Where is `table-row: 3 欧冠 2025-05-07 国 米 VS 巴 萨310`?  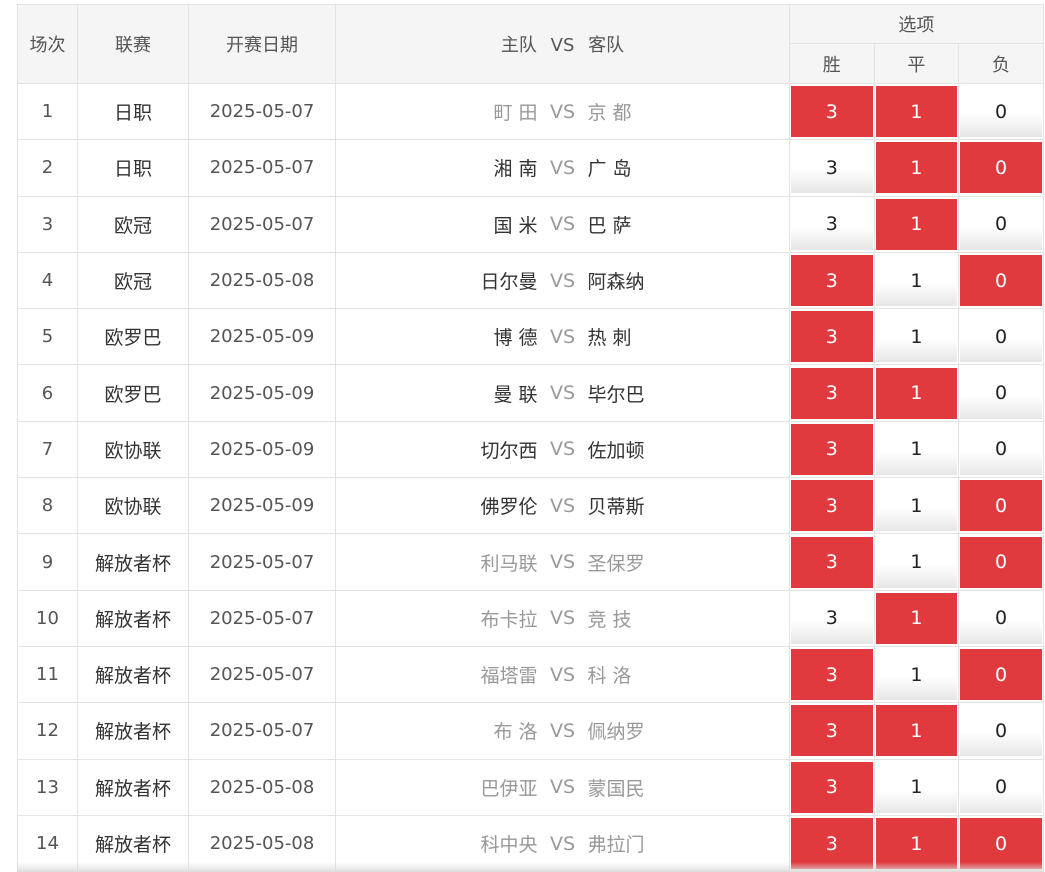
table-row: 3 欧冠 2025-05-07 国 米 VS 巴 萨310 is located at coordinates (530, 224).